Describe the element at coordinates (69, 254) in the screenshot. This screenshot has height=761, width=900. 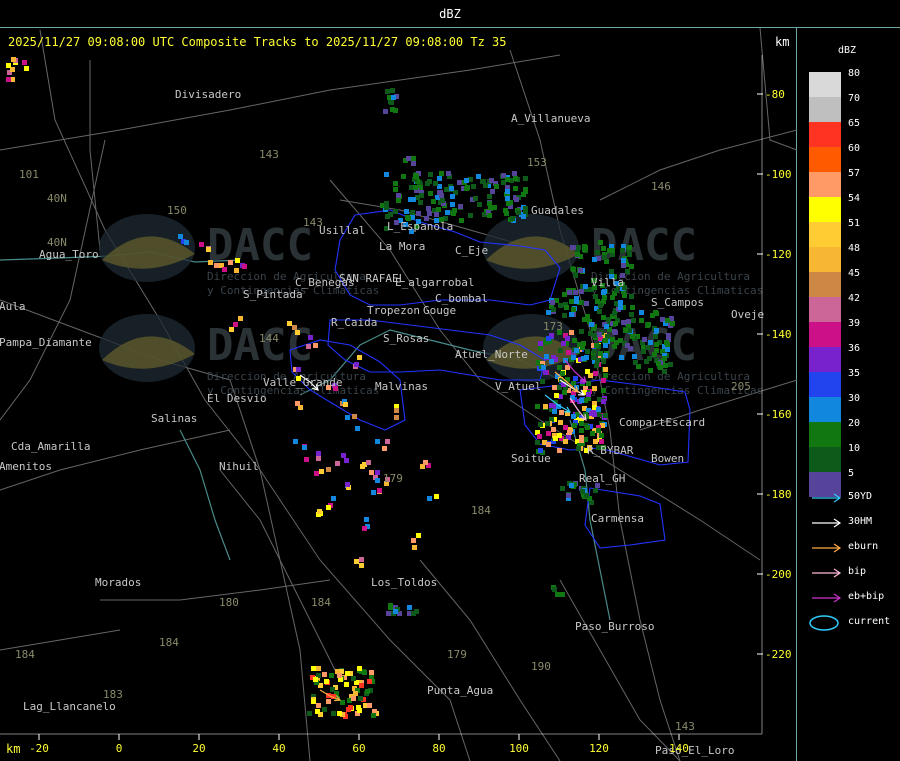
I see `place-label: Agua_Toro` at that location.